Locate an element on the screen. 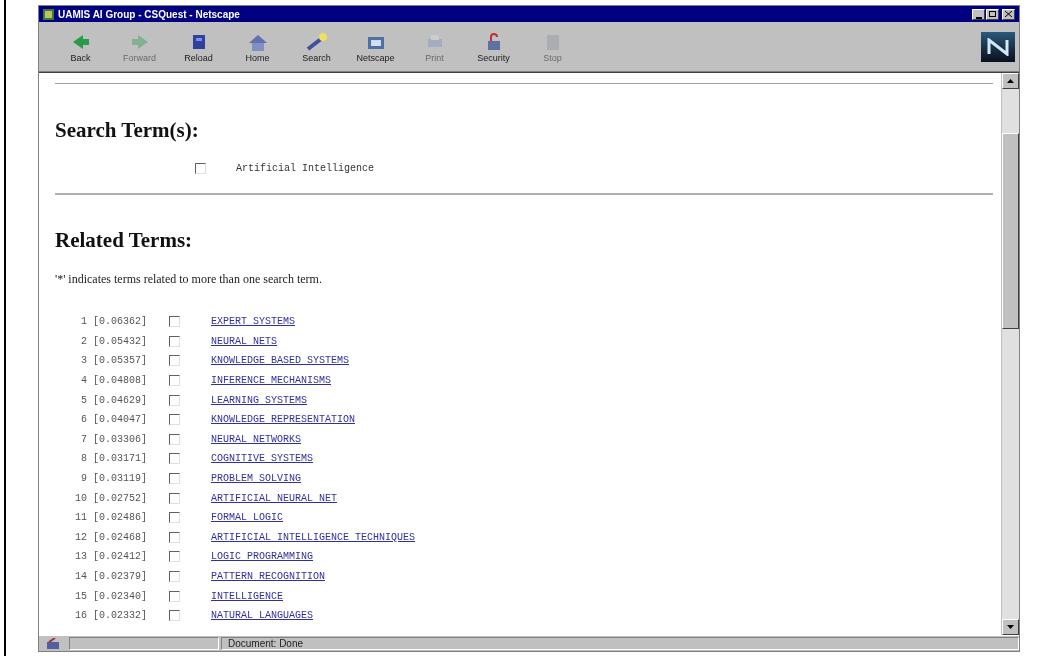 This screenshot has width=1042, height=656. section-heading: Related Terms: is located at coordinates (124, 240).